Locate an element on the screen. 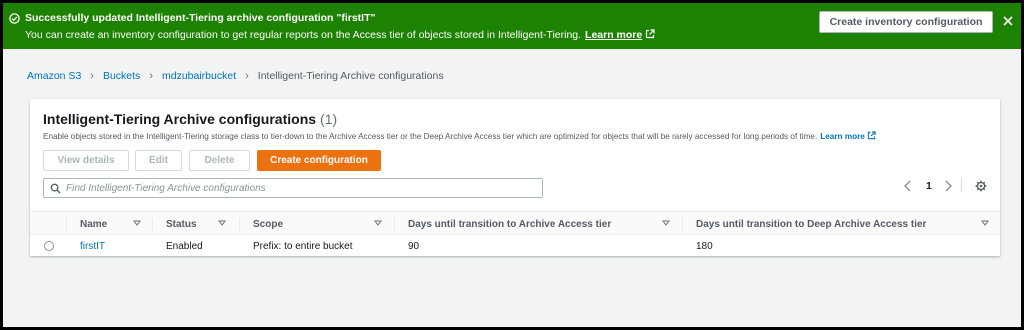  create-configuration-button: Create configuration is located at coordinates (319, 160).